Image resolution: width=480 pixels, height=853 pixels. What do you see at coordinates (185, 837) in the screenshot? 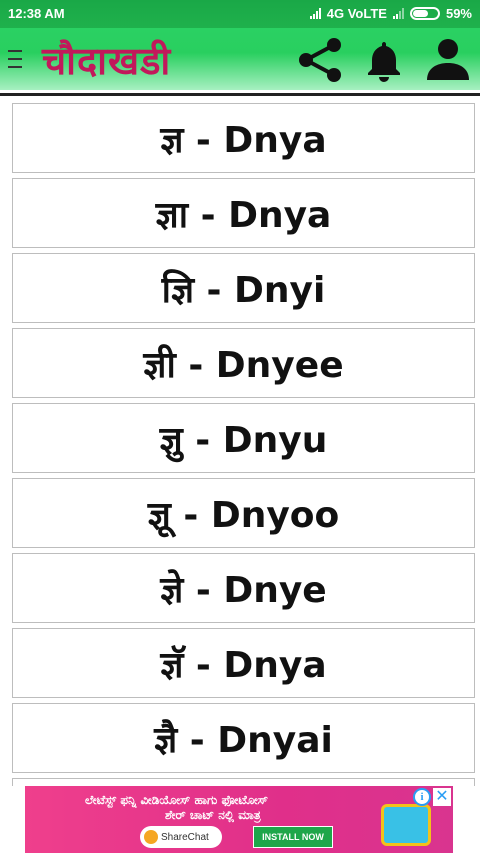
I see `ad-brand-label: ShareChat` at bounding box center [185, 837].